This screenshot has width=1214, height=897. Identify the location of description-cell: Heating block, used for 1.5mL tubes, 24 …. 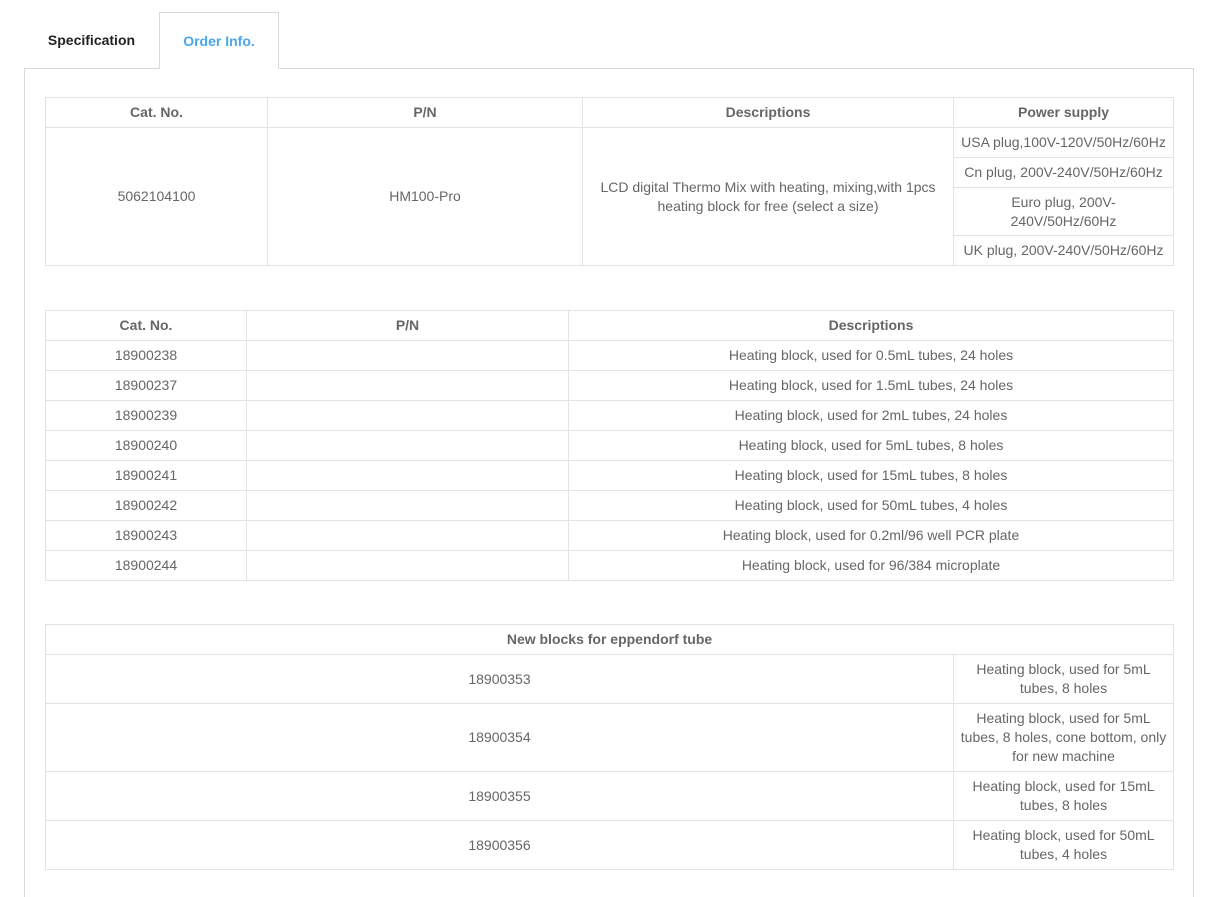
(871, 385).